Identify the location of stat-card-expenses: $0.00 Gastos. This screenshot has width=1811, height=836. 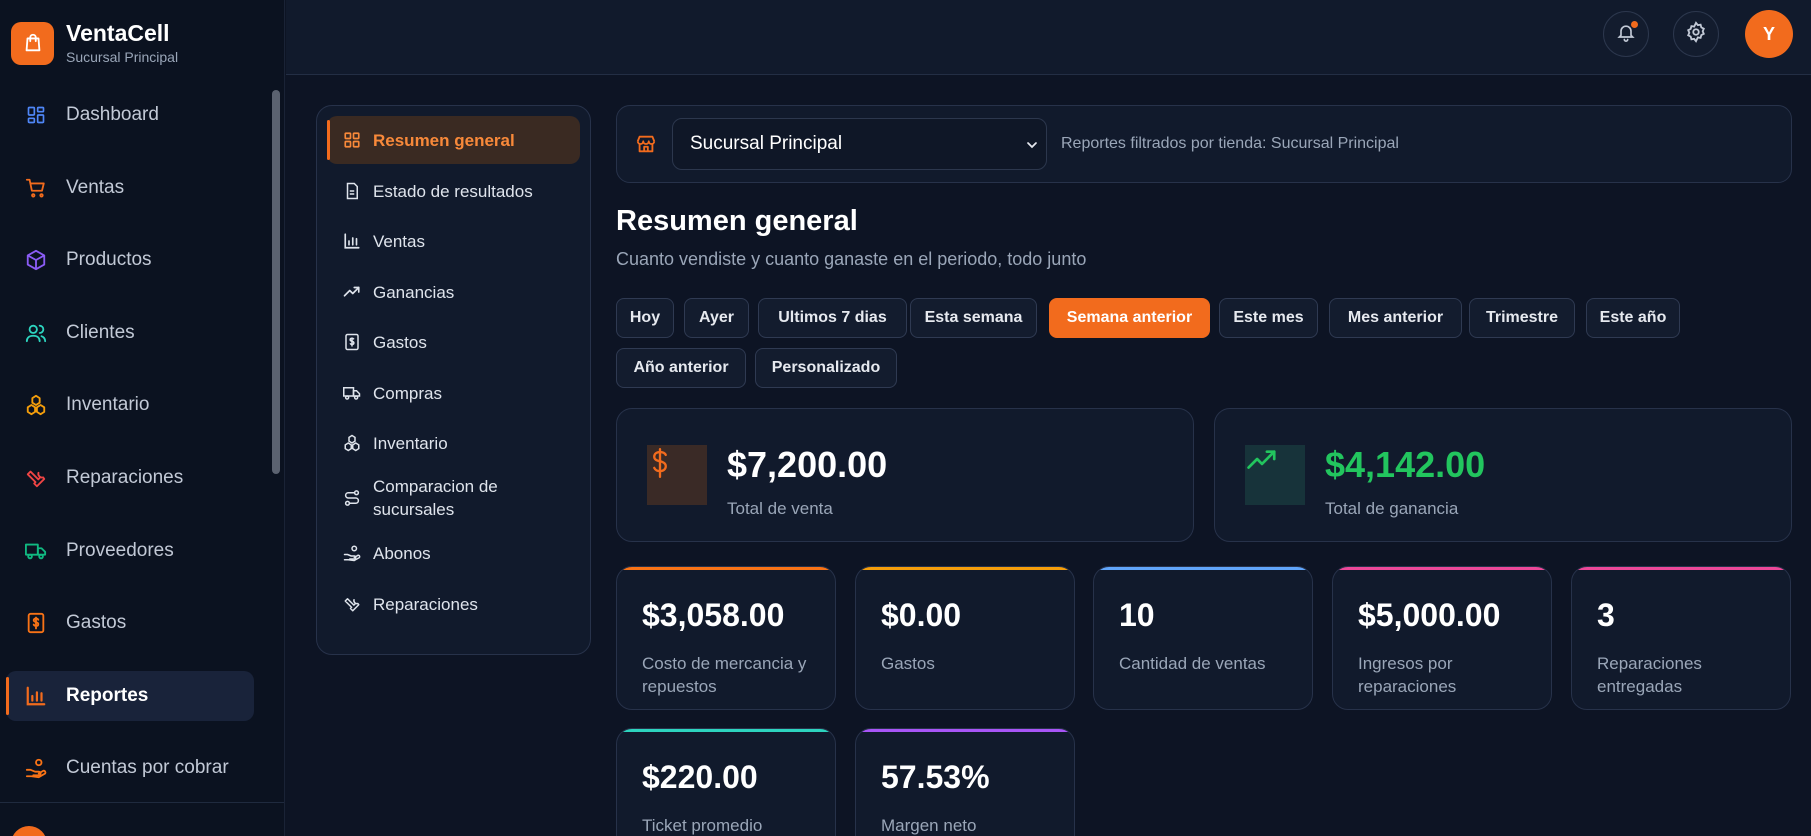
(965, 638).